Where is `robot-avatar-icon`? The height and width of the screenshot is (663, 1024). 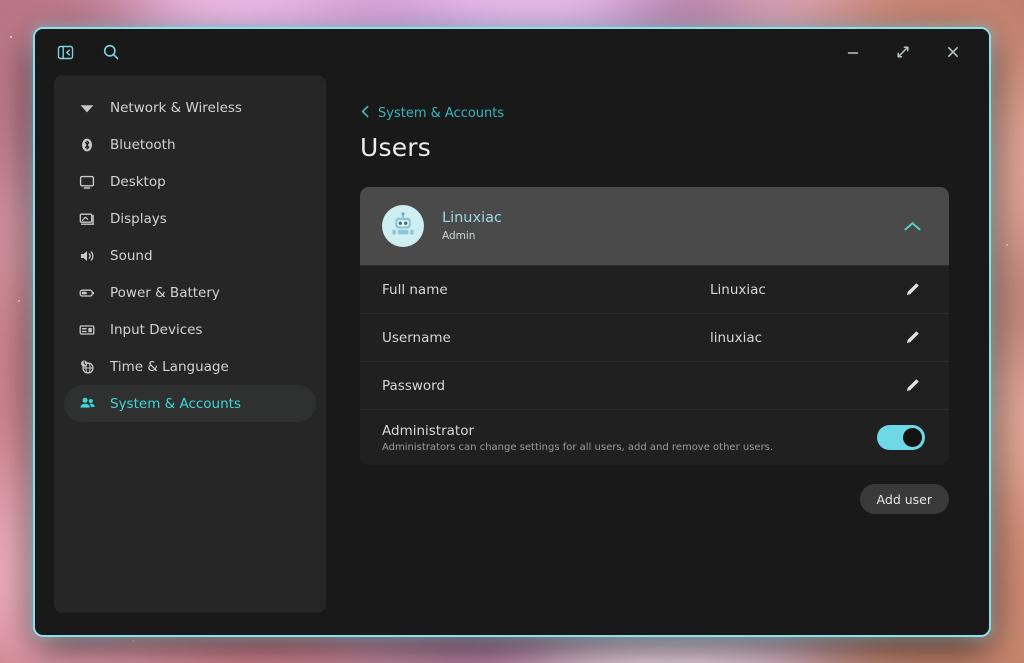
robot-avatar-icon is located at coordinates (403, 226).